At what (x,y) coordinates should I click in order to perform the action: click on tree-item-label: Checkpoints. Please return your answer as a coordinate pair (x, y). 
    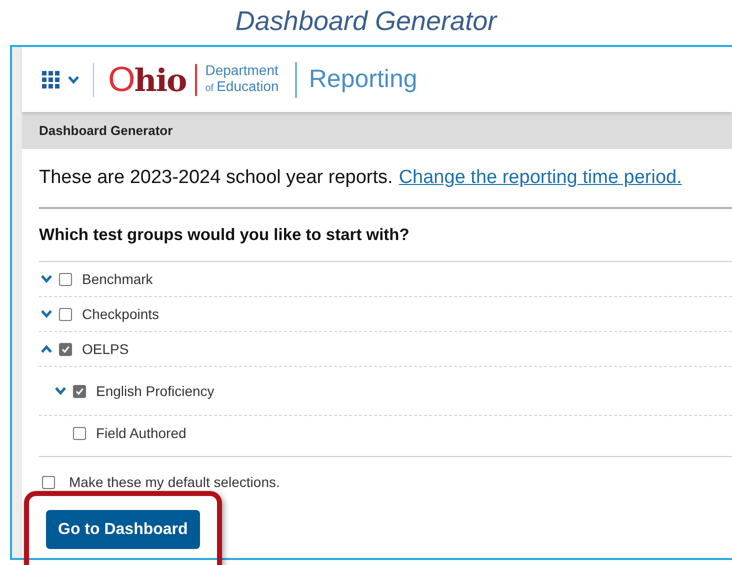
    Looking at the image, I should click on (121, 314).